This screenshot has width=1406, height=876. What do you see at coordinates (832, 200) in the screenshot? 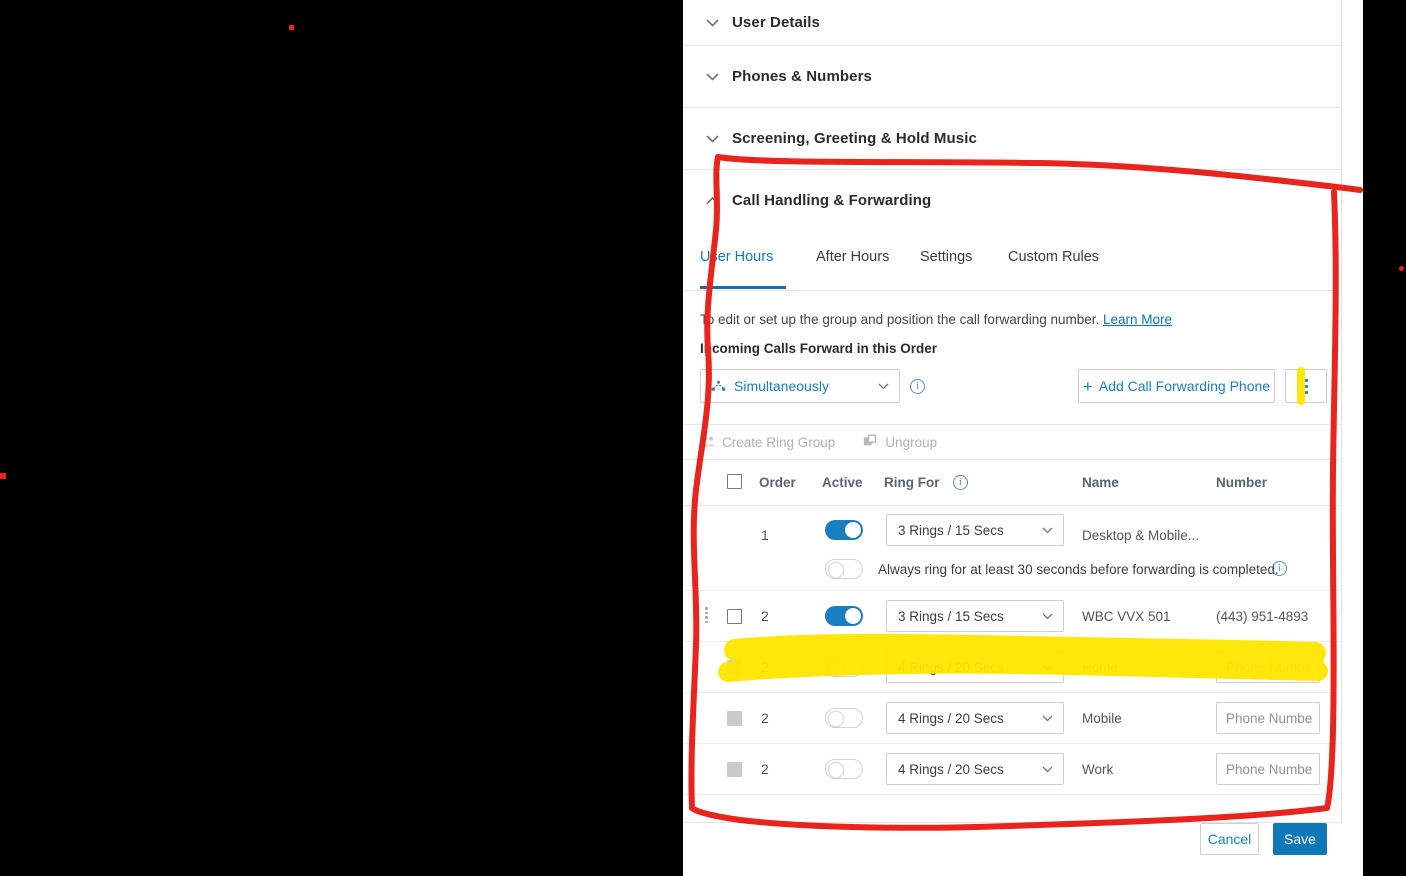
I see `section-title: Call Handling & Forwarding` at bounding box center [832, 200].